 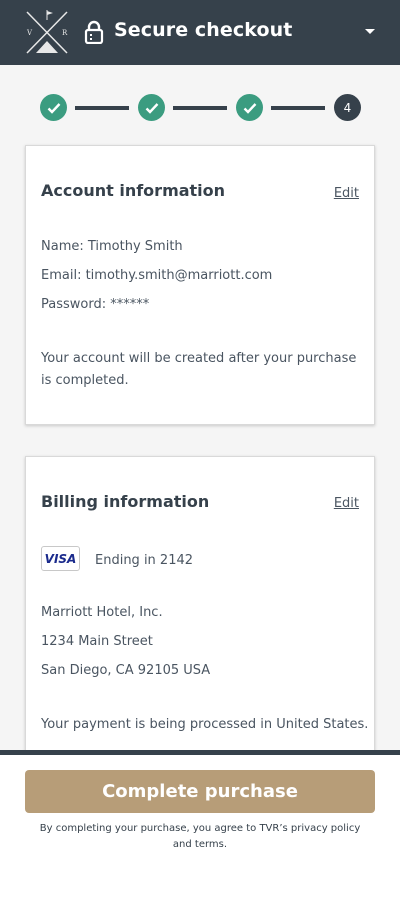 I want to click on step-3-complete, so click(x=249, y=107).